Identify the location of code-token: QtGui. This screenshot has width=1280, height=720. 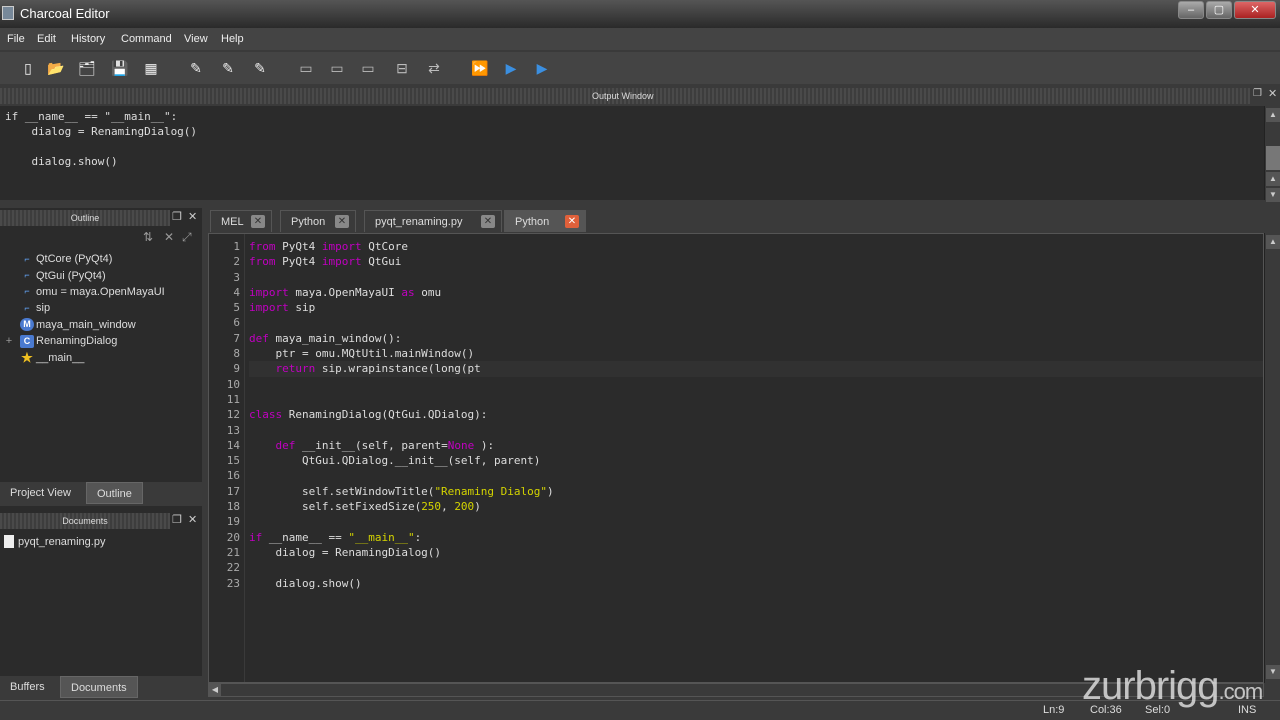
(385, 262).